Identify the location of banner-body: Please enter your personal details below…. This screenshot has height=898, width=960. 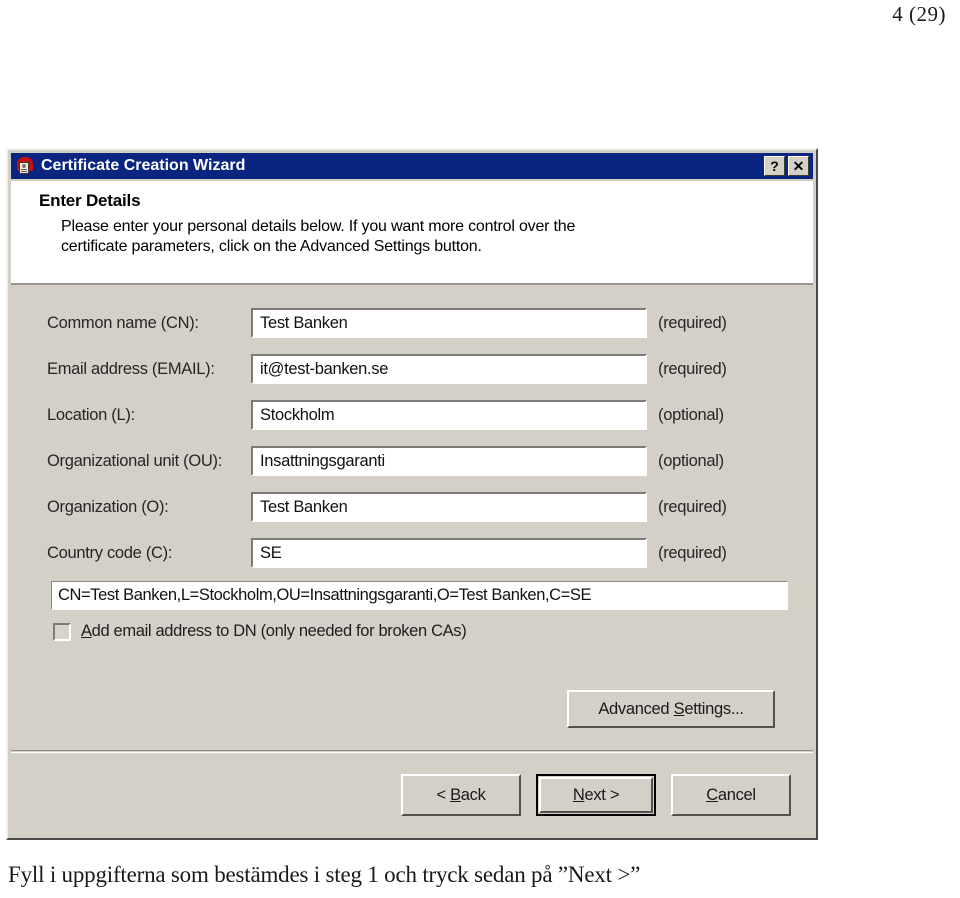
(430, 236).